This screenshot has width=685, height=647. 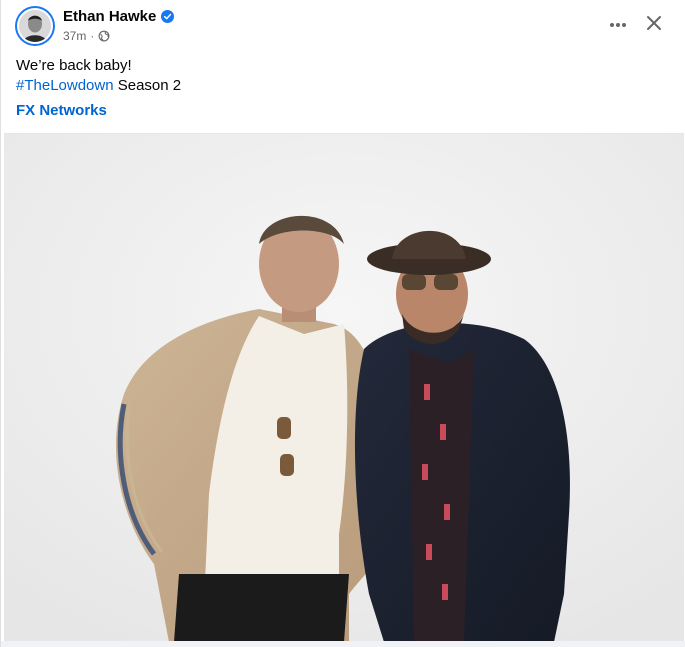 I want to click on avatar-portrait, so click(x=35, y=26).